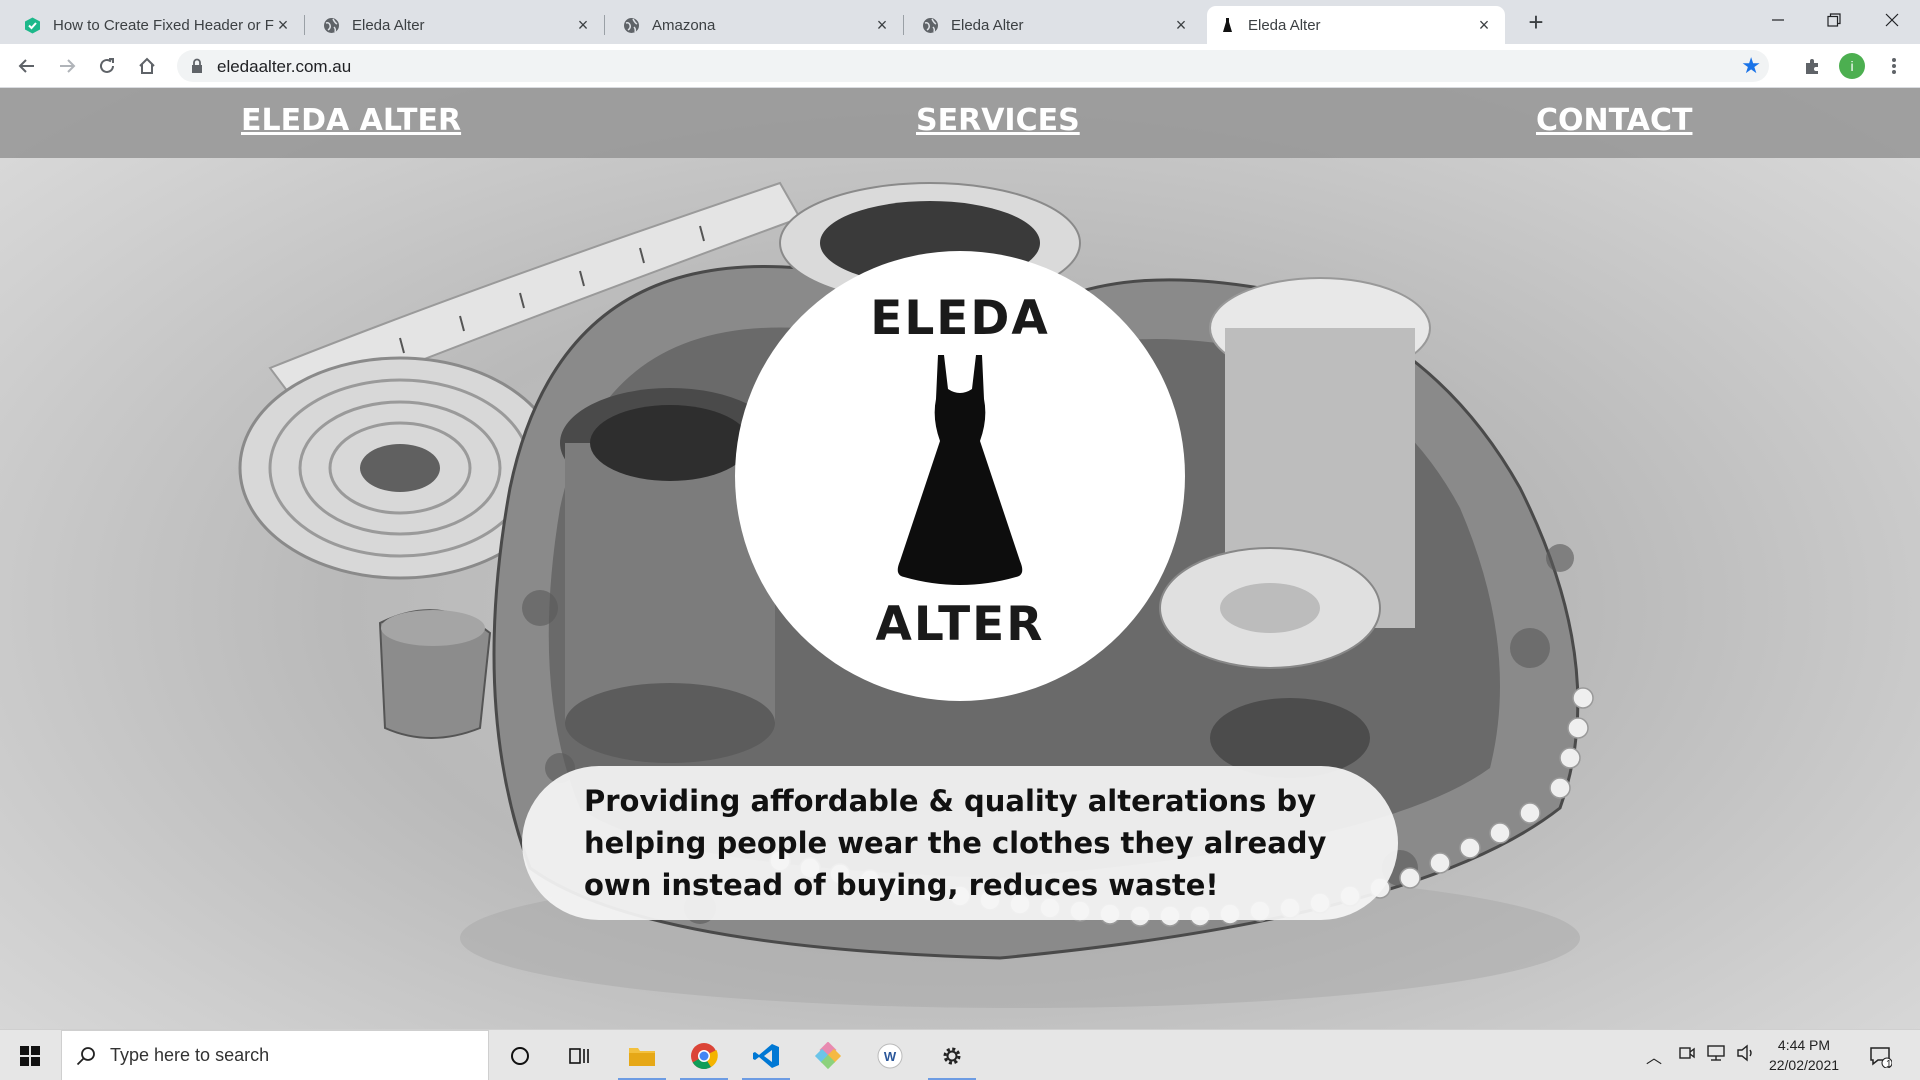 The image size is (1920, 1080). Describe the element at coordinates (757, 25) in the screenshot. I see `tab-amazona: Amazona ×` at that location.